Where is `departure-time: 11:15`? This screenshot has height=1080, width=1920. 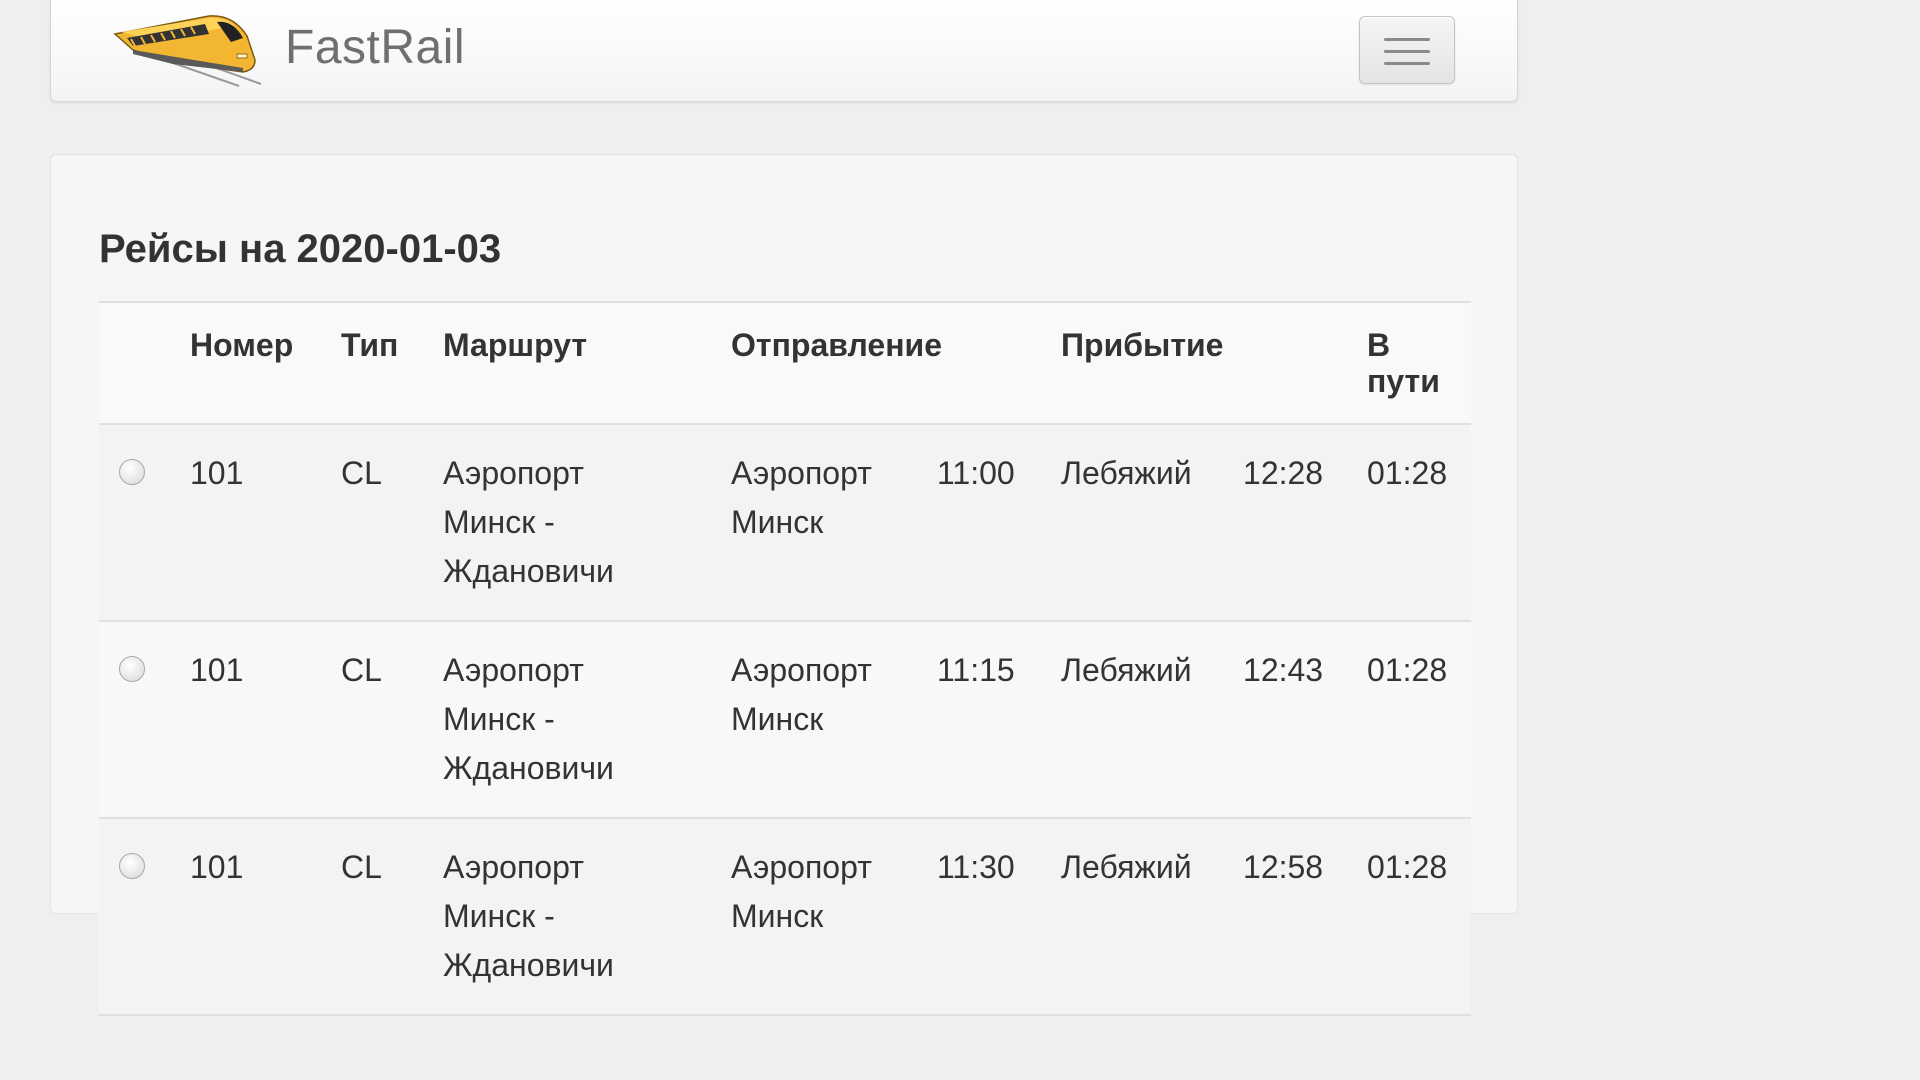
departure-time: 11:15 is located at coordinates (976, 670).